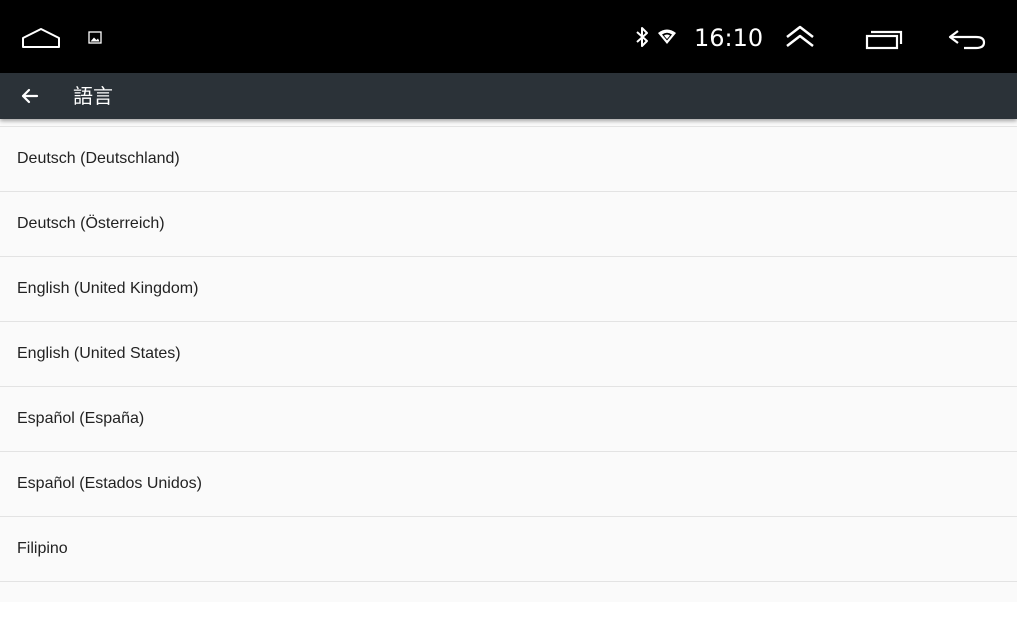 This screenshot has width=1017, height=630. Describe the element at coordinates (98, 158) in the screenshot. I see `list-item-label: Deutsch (Deutschland)` at that location.